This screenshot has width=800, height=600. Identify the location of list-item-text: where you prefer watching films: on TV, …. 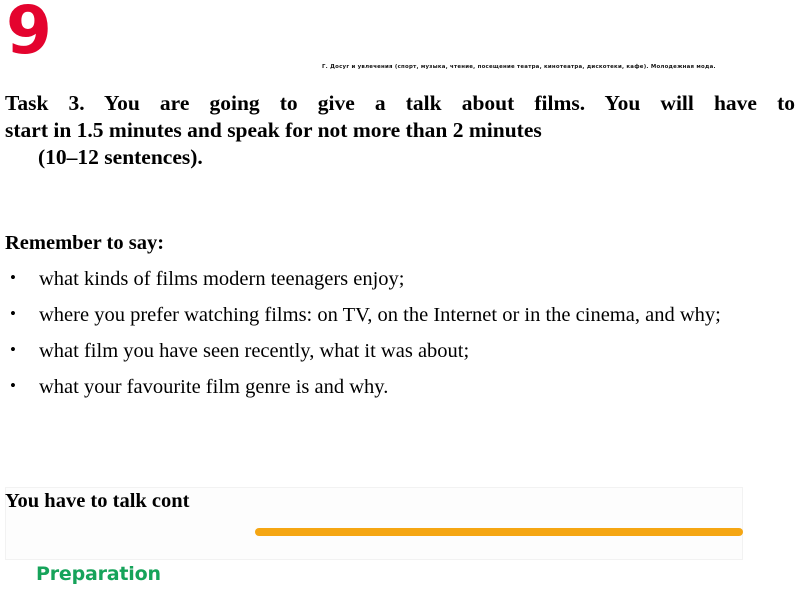
(380, 315).